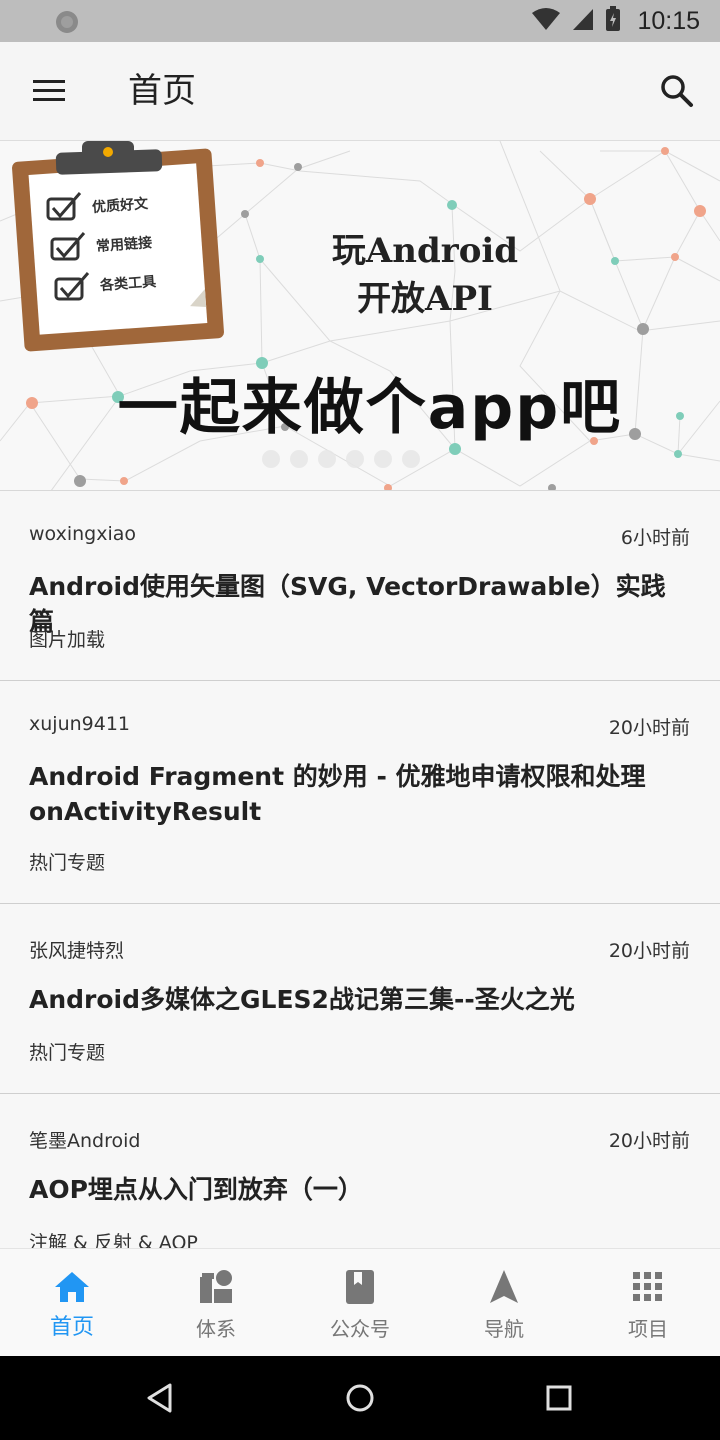 Image resolution: width=720 pixels, height=1440 pixels. Describe the element at coordinates (360, 1287) in the screenshot. I see `book-icon` at that location.